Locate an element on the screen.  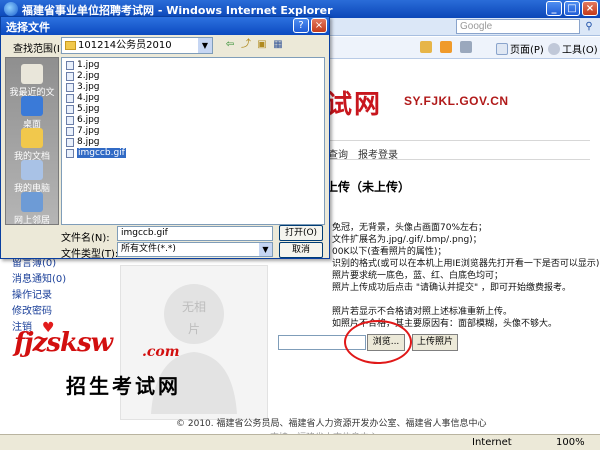
my-documents-icon is located at coordinates (32, 138).